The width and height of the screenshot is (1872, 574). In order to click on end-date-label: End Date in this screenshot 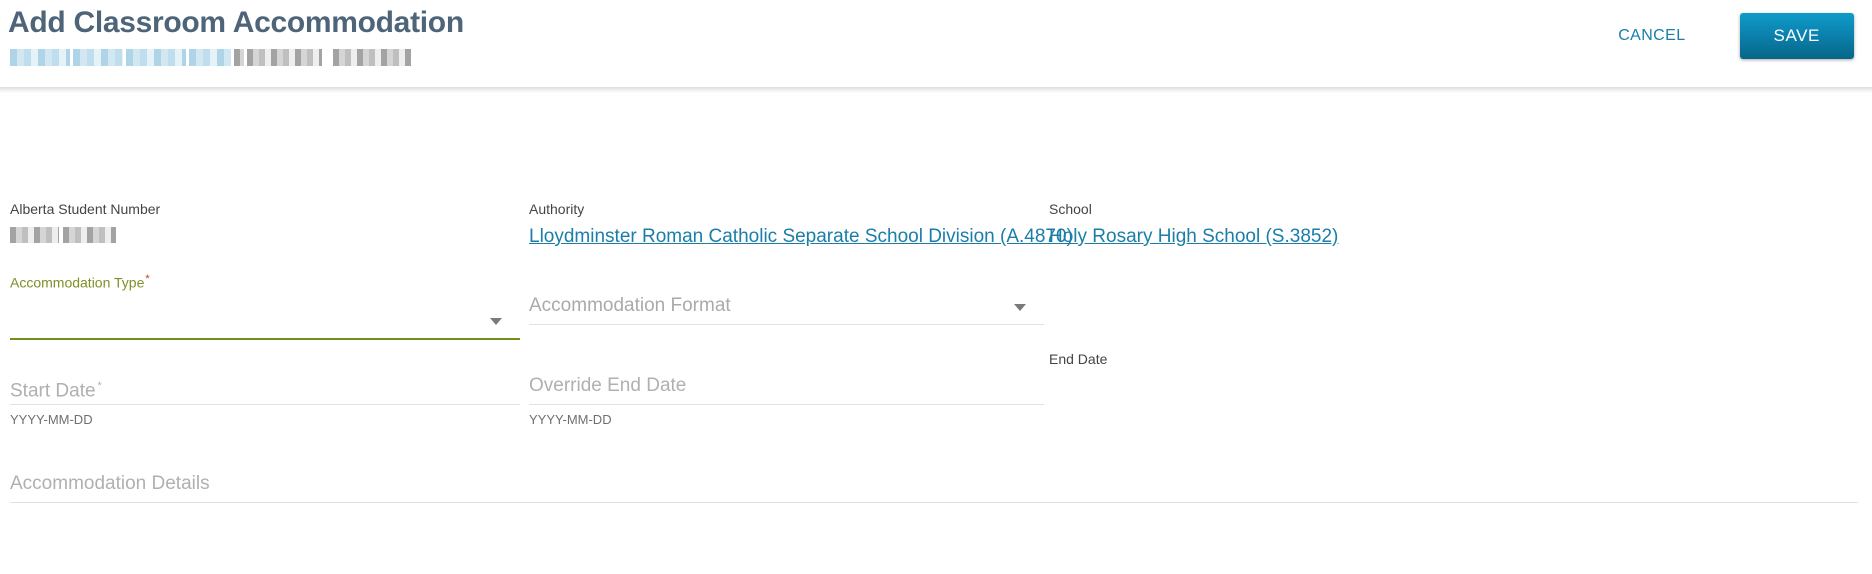, I will do `click(1078, 359)`.